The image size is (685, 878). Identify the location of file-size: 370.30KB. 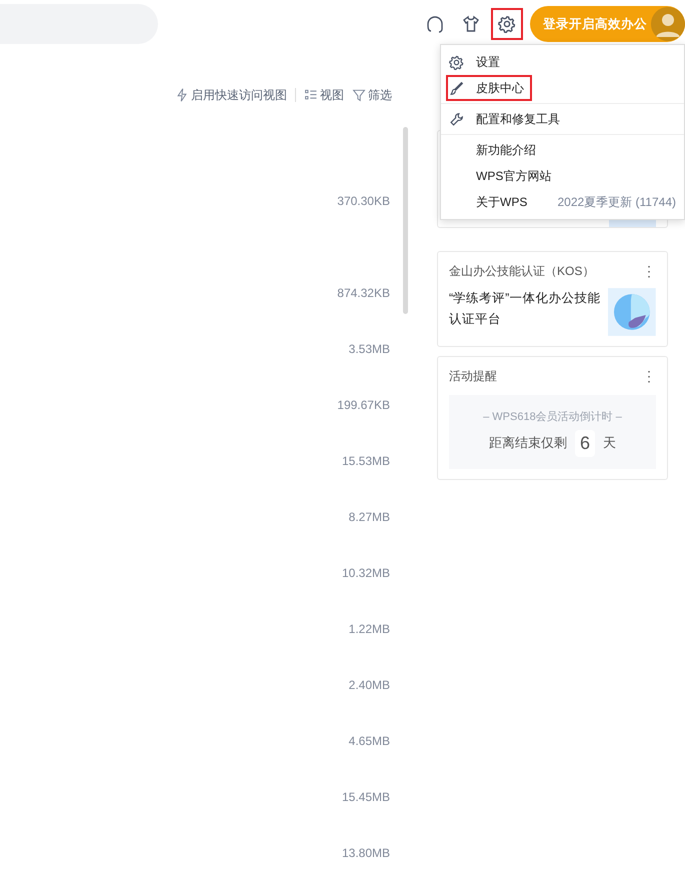
(363, 201).